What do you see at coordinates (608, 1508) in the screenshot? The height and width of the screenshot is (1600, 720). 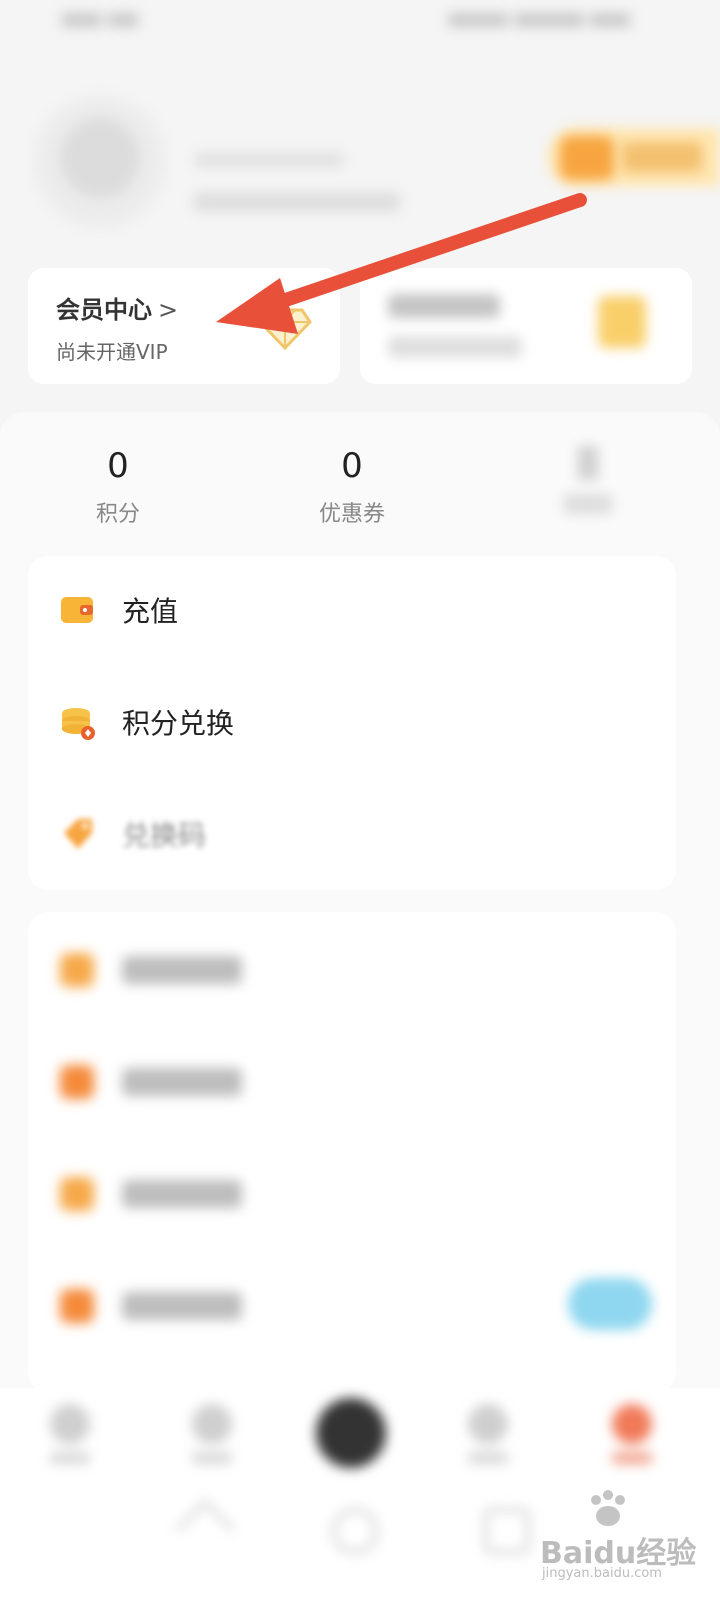 I see `baidu-paw-icon` at bounding box center [608, 1508].